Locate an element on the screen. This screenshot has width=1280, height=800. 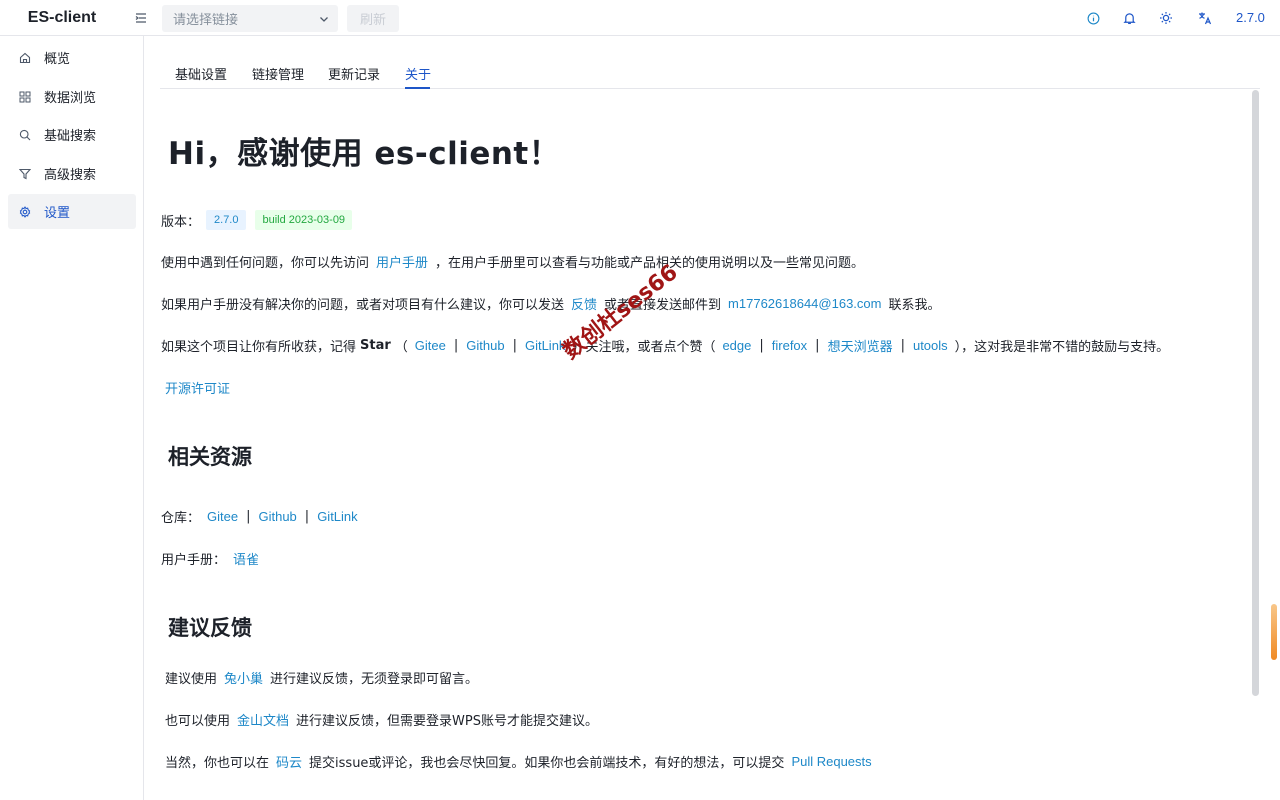
app-version: 2.7.0 is located at coordinates (1250, 17).